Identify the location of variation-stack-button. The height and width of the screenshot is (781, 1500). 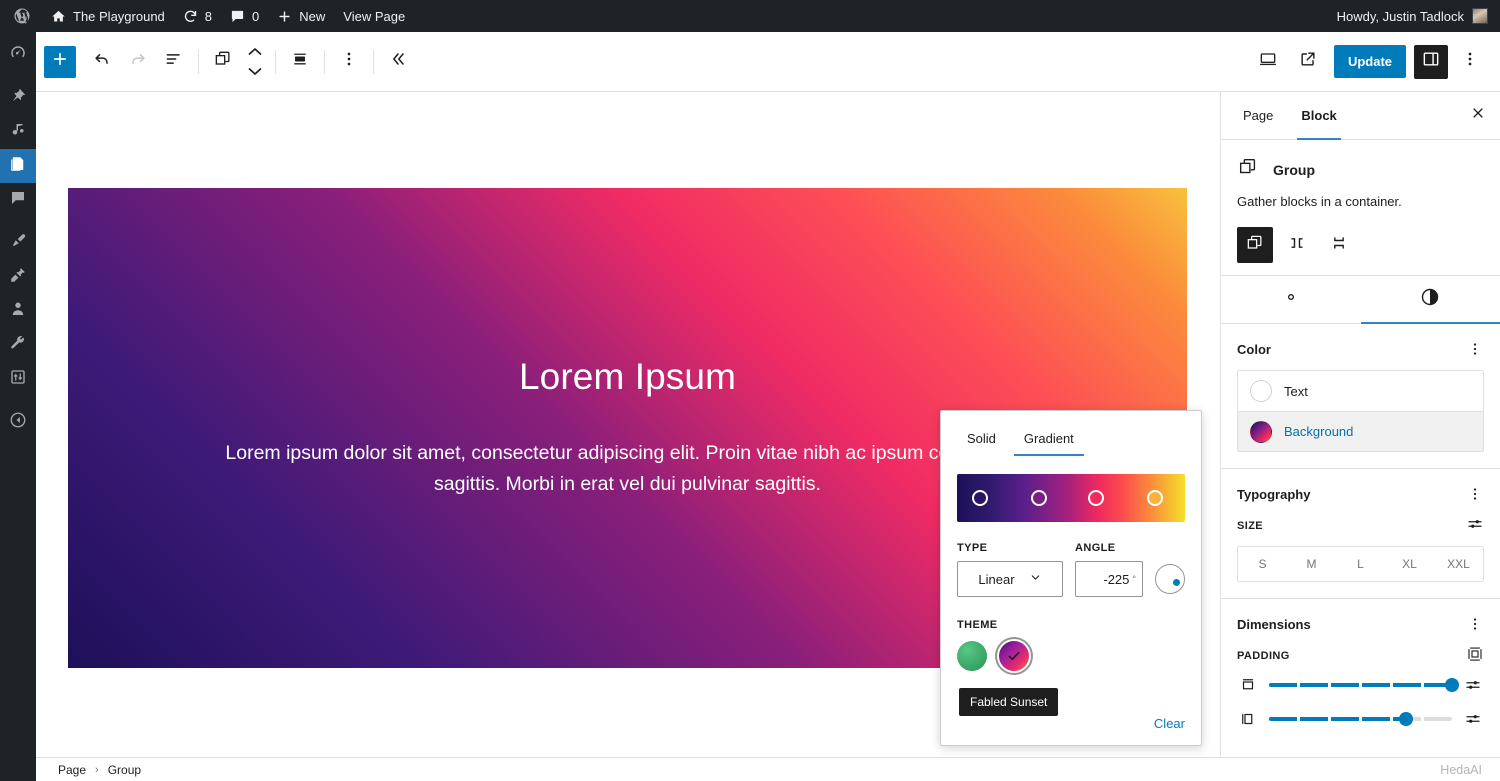
(1339, 245).